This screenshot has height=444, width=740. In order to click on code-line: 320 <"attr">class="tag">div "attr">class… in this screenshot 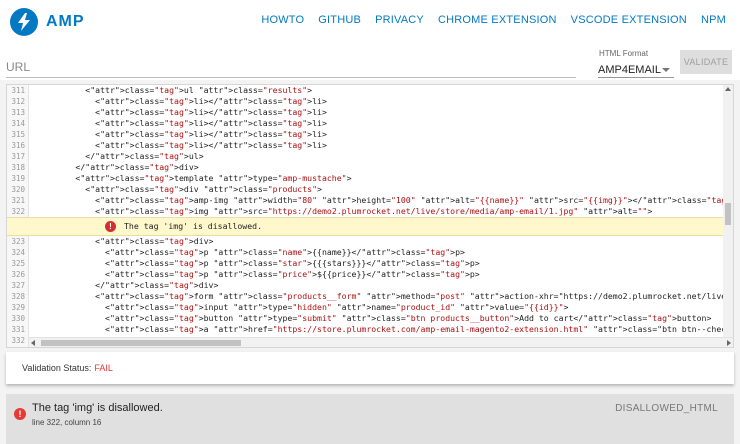, I will do `click(370, 189)`.